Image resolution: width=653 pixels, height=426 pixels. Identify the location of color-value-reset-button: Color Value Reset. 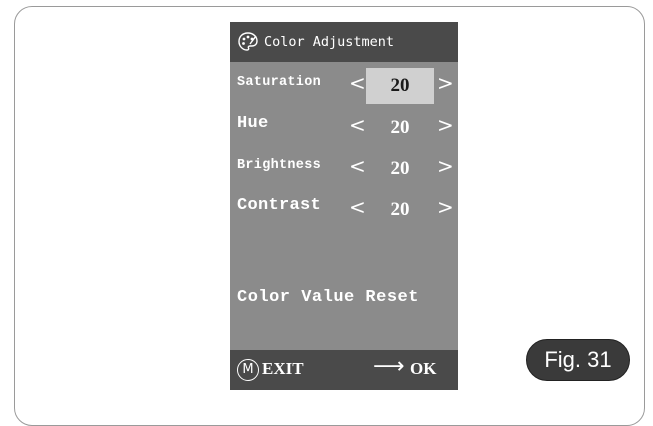
(328, 297).